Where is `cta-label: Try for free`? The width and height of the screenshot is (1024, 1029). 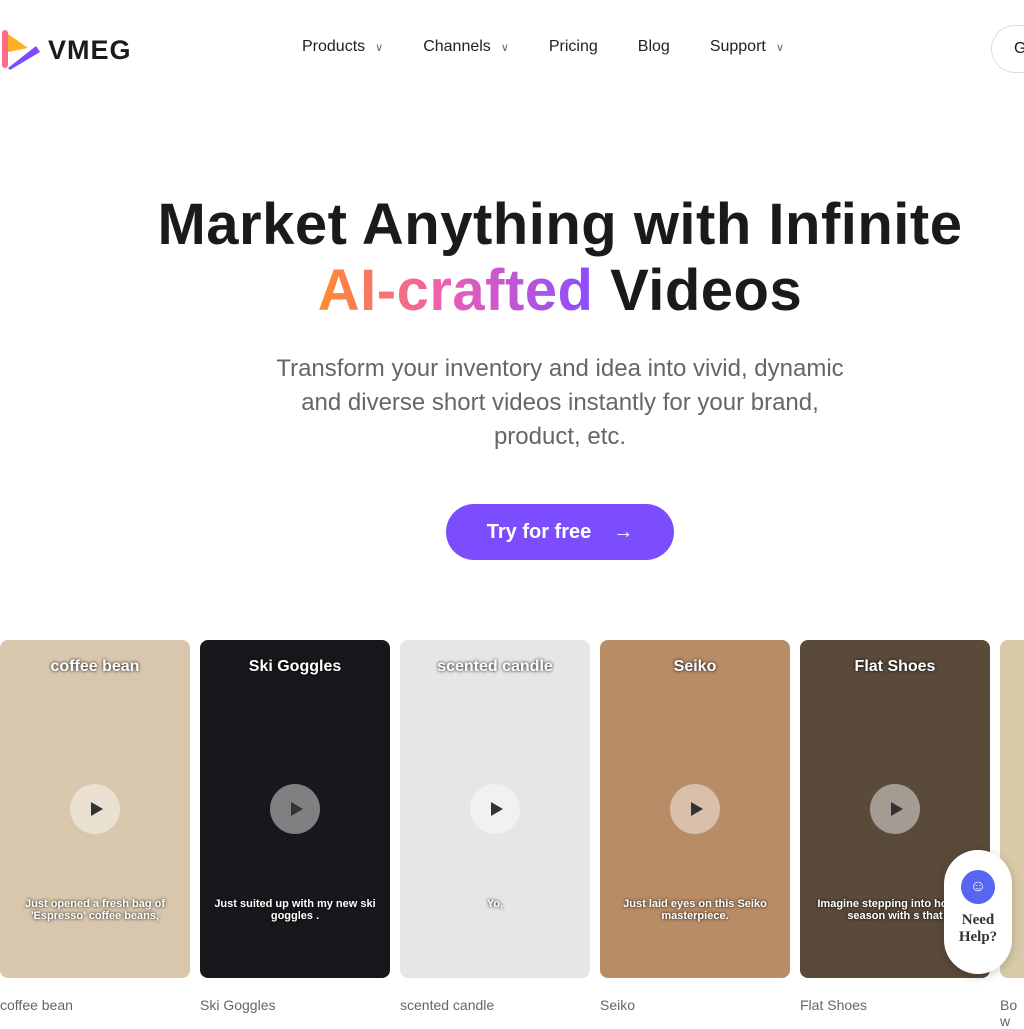 cta-label: Try for free is located at coordinates (539, 531).